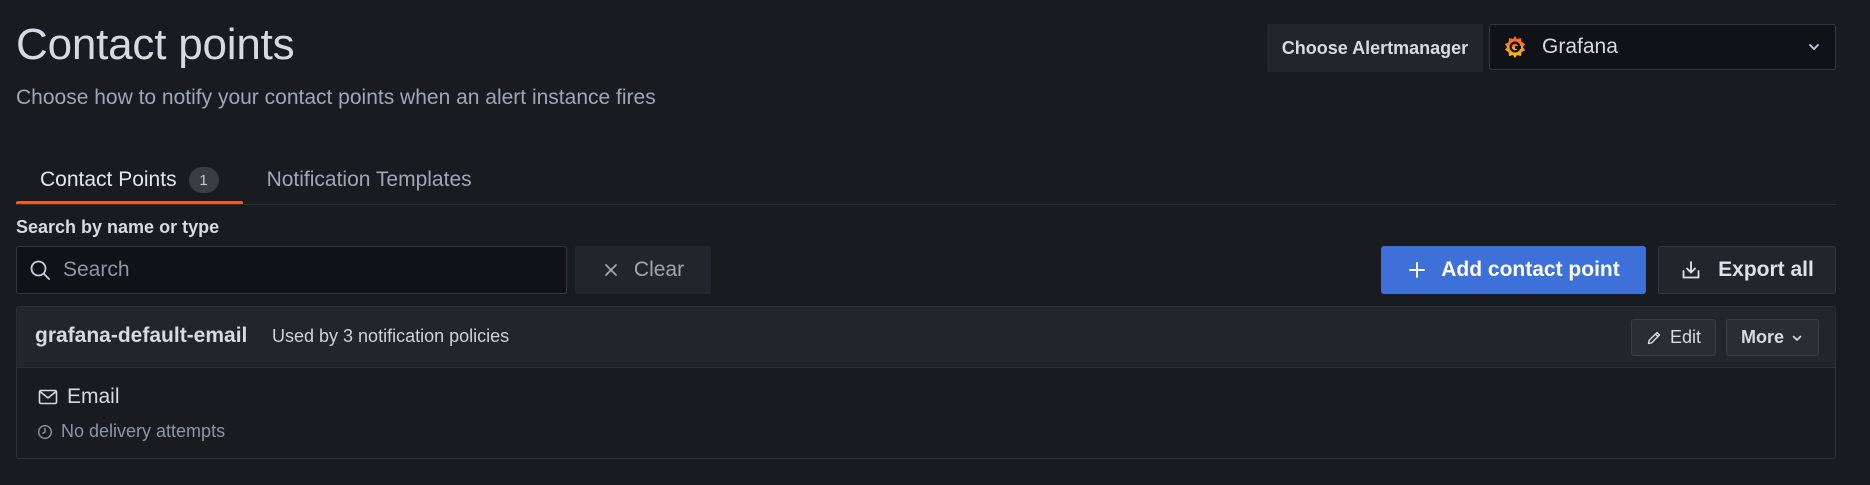  I want to click on delivery-status: No delivery attempts, so click(131, 431).